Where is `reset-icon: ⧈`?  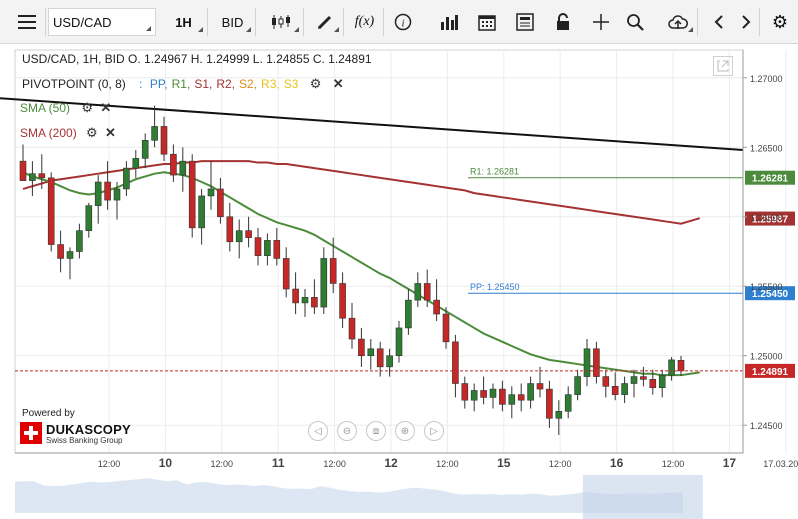
reset-icon: ⧈ is located at coordinates (376, 431).